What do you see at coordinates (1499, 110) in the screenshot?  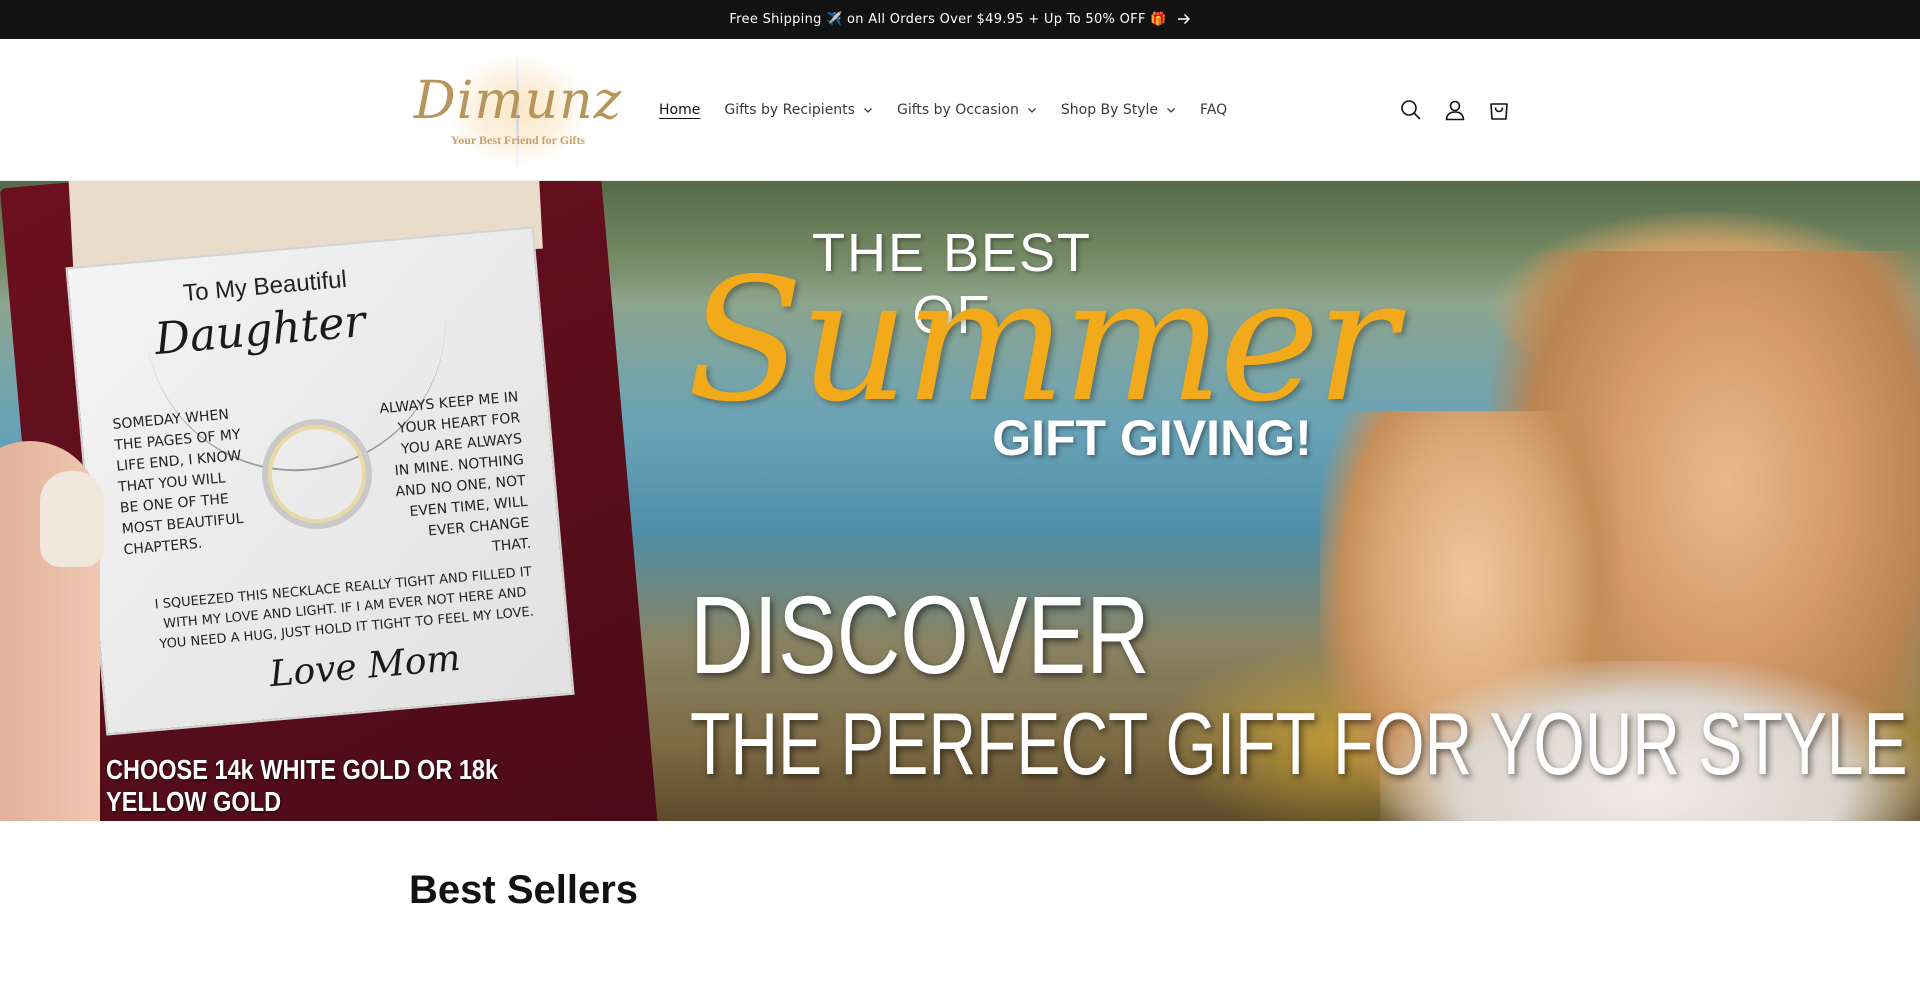 I see `cart-icon` at bounding box center [1499, 110].